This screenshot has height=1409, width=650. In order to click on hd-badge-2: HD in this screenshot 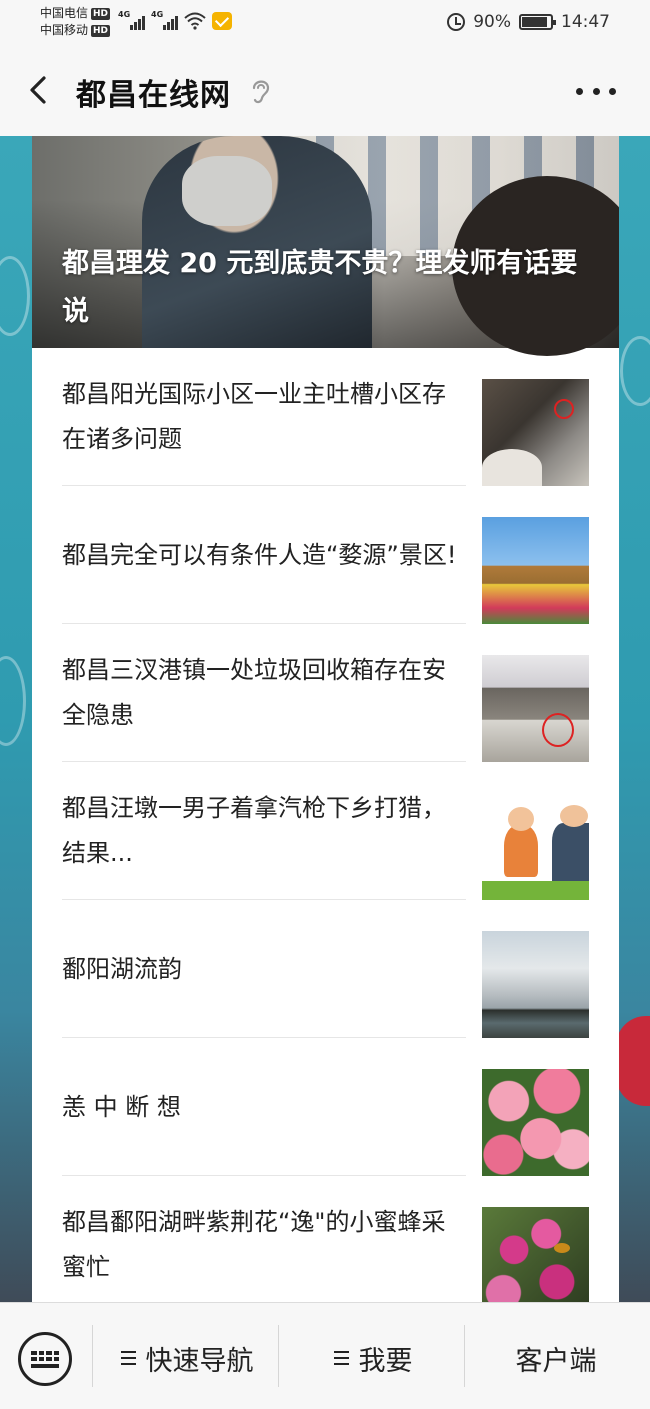, I will do `click(101, 30)`.